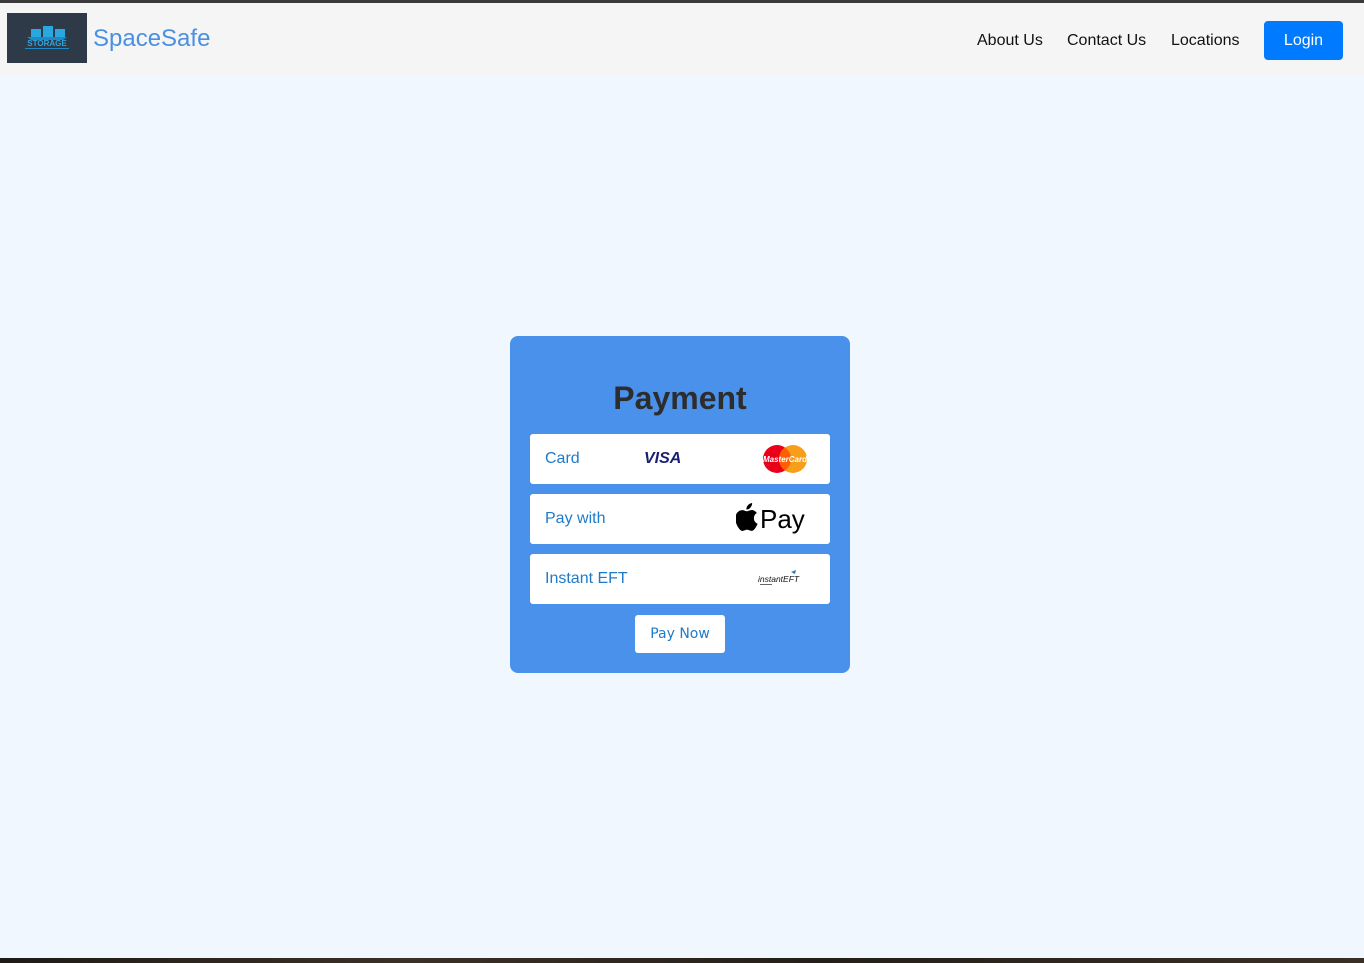 This screenshot has width=1364, height=963. I want to click on mastercard-wordmark: MasterCard, so click(785, 459).